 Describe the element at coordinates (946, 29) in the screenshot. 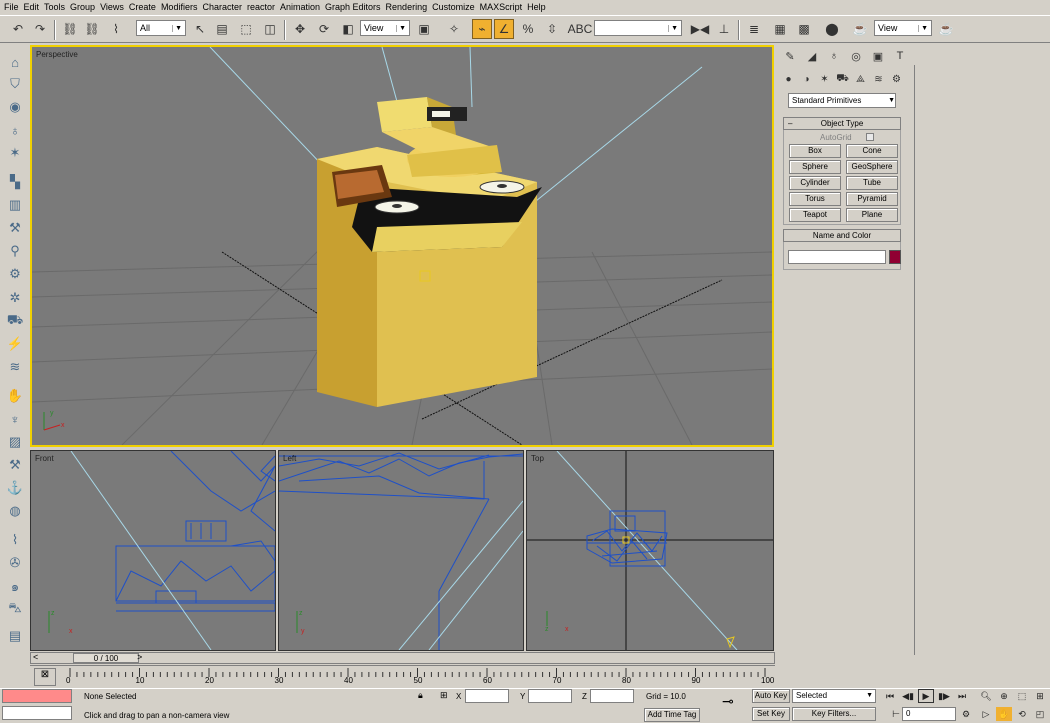

I see `quick-render-teapot-icon: ☕` at that location.